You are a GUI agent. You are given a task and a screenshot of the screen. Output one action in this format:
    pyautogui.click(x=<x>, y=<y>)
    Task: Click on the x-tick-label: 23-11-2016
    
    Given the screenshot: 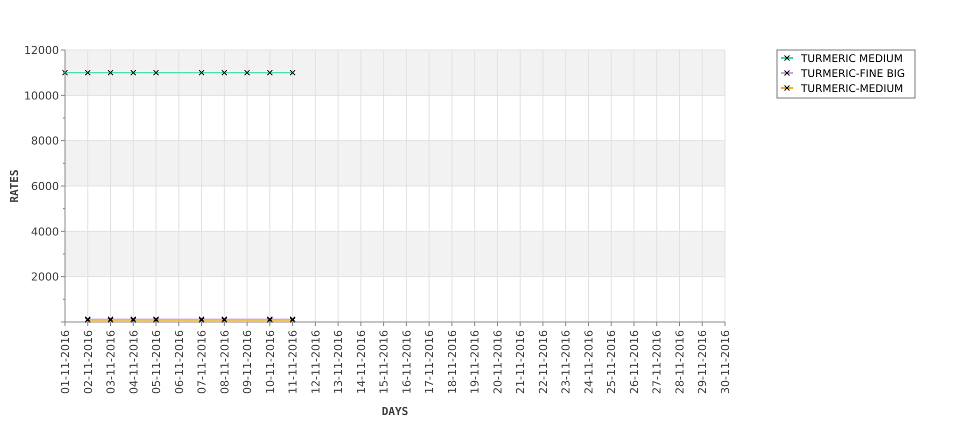 What is the action you would take?
    pyautogui.click(x=566, y=362)
    